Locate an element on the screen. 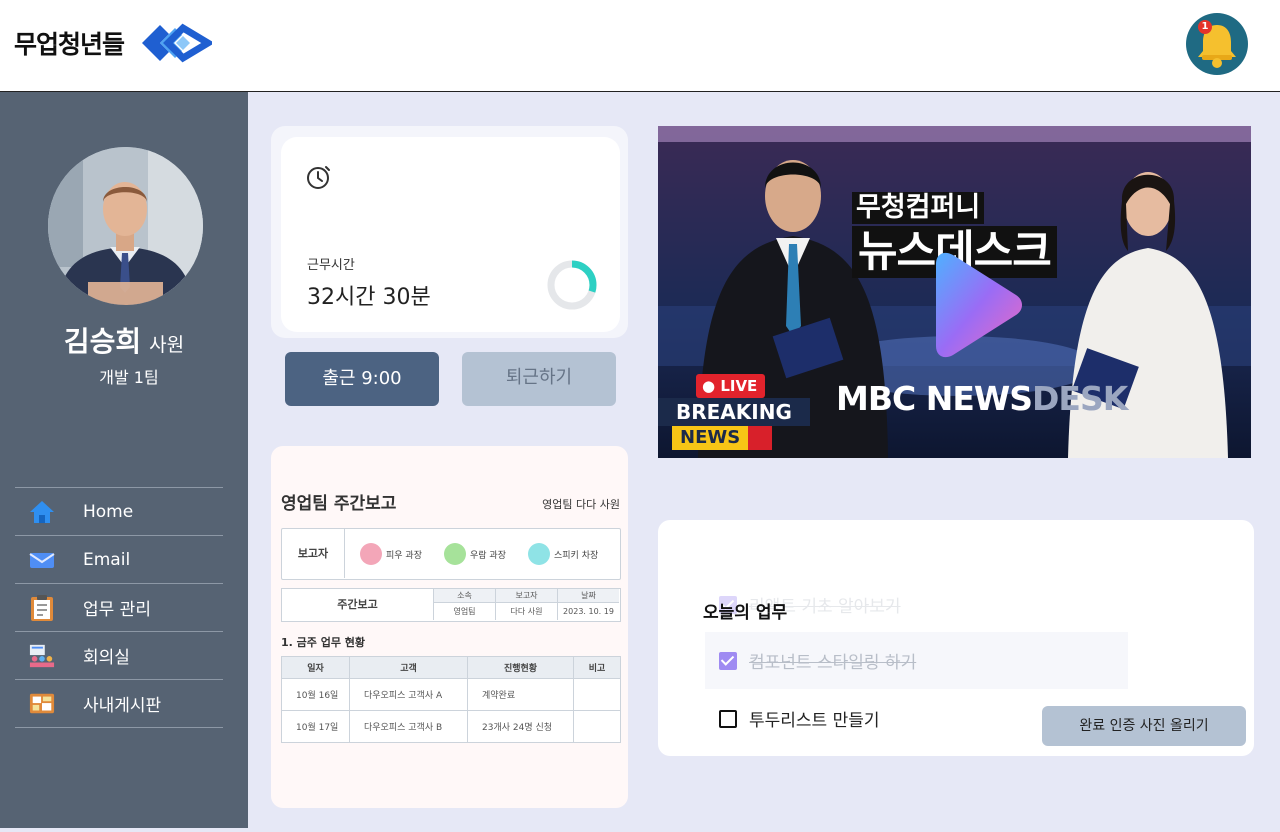  reporter-1: 피우 과장 is located at coordinates (391, 554).